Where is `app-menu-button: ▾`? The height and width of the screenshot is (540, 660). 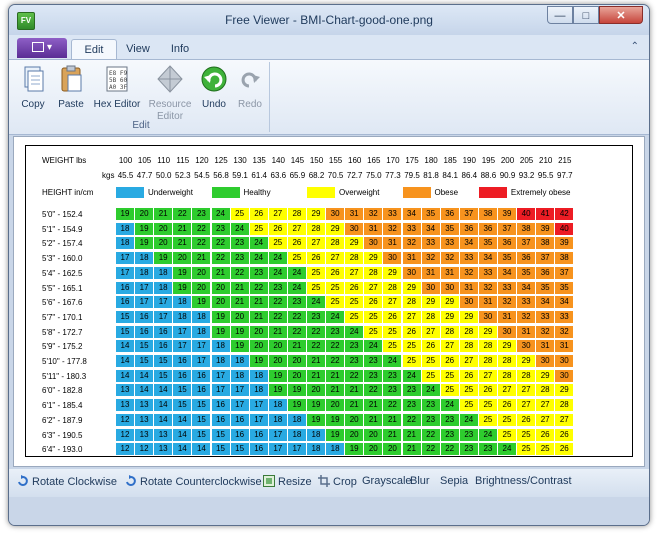 app-menu-button: ▾ is located at coordinates (42, 48).